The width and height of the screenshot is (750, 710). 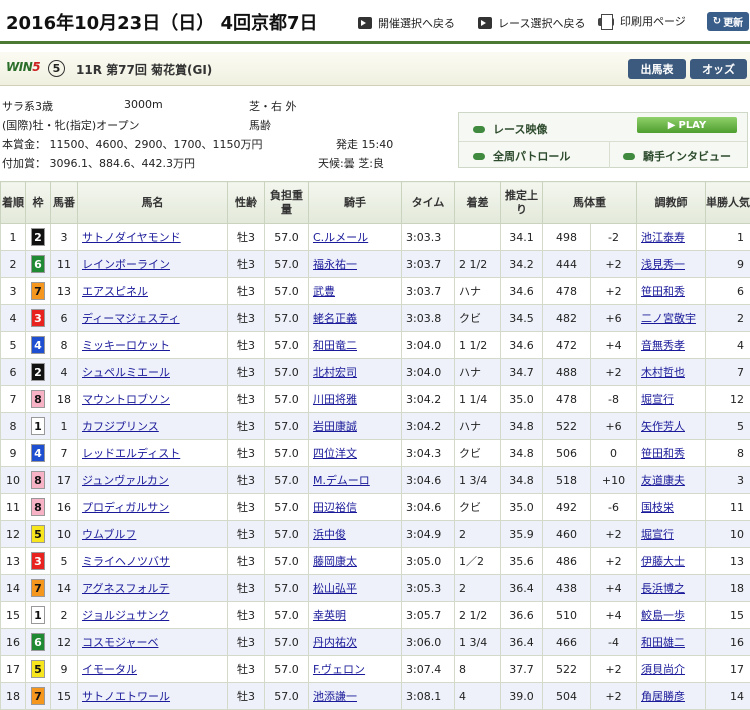 What do you see at coordinates (246, 202) in the screenshot?
I see `col-sexage: 性齢` at bounding box center [246, 202].